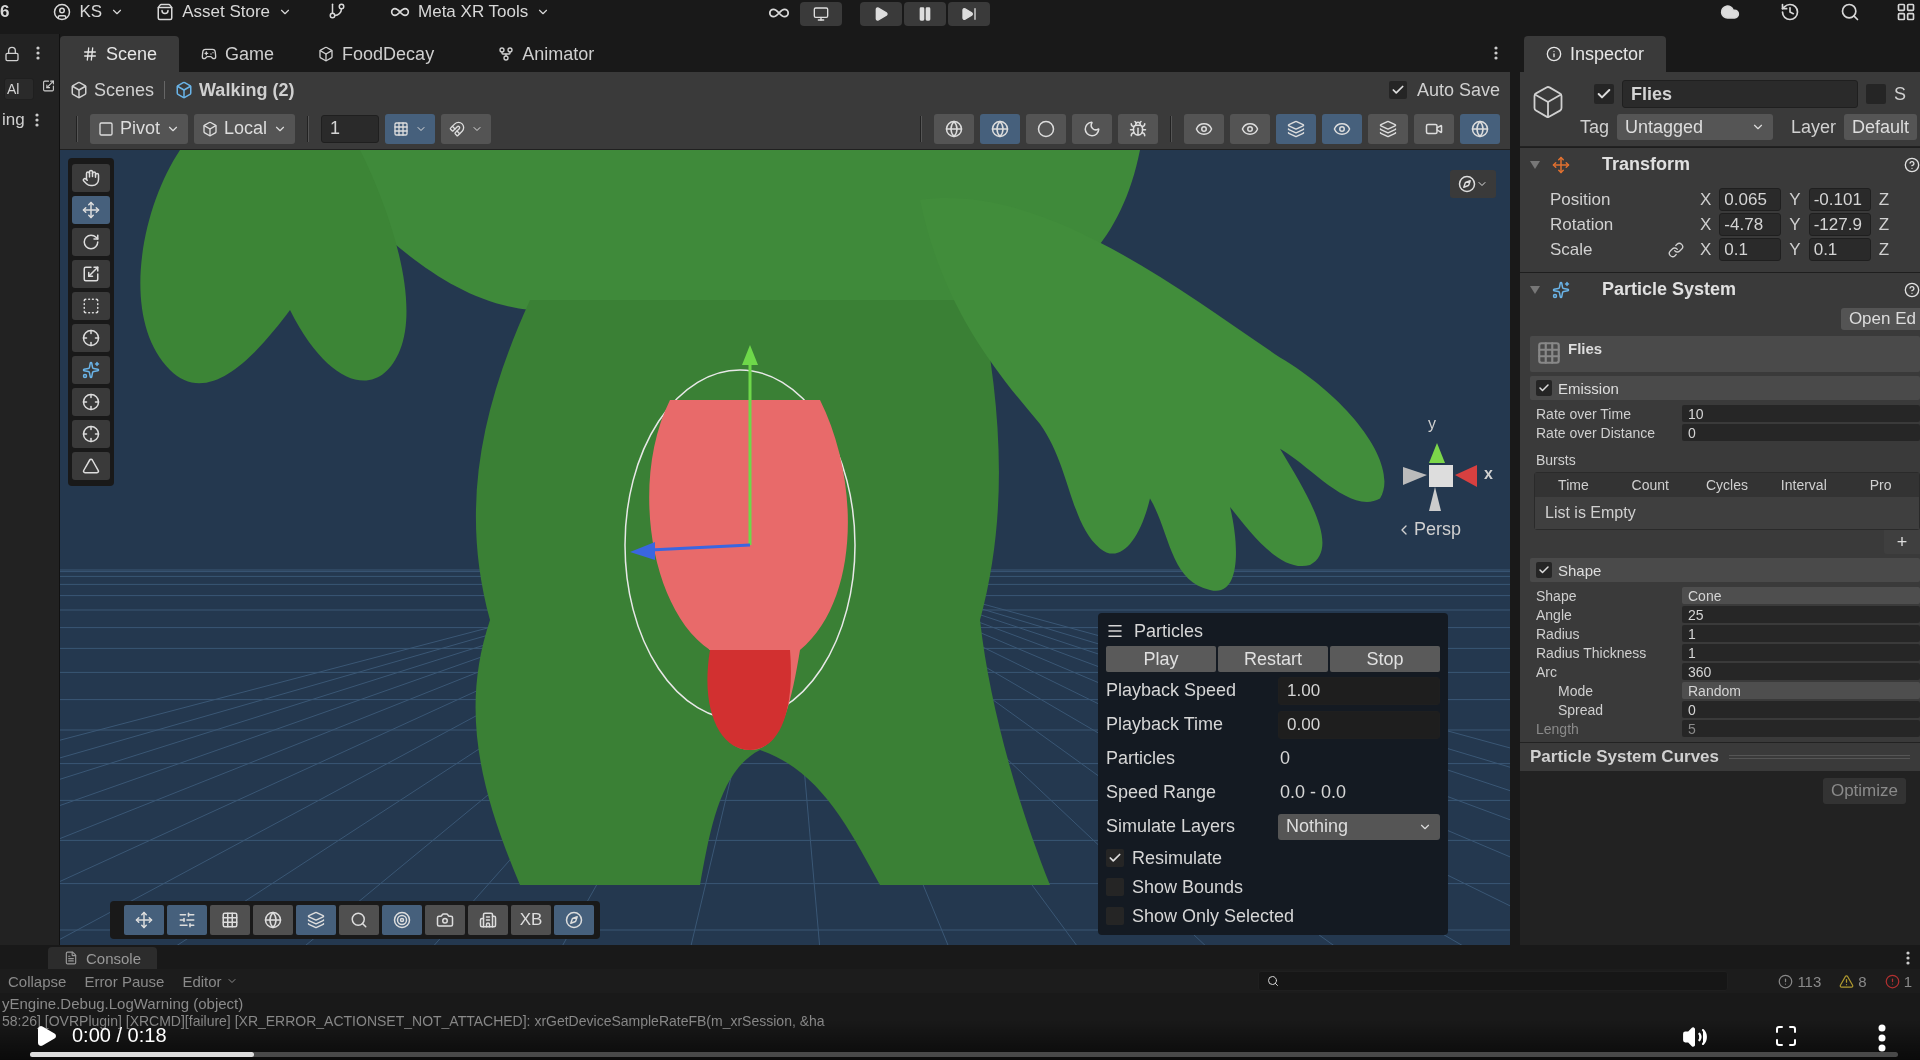 The width and height of the screenshot is (1920, 1060). What do you see at coordinates (1864, 791) in the screenshot?
I see `optimize-button: Optimize` at bounding box center [1864, 791].